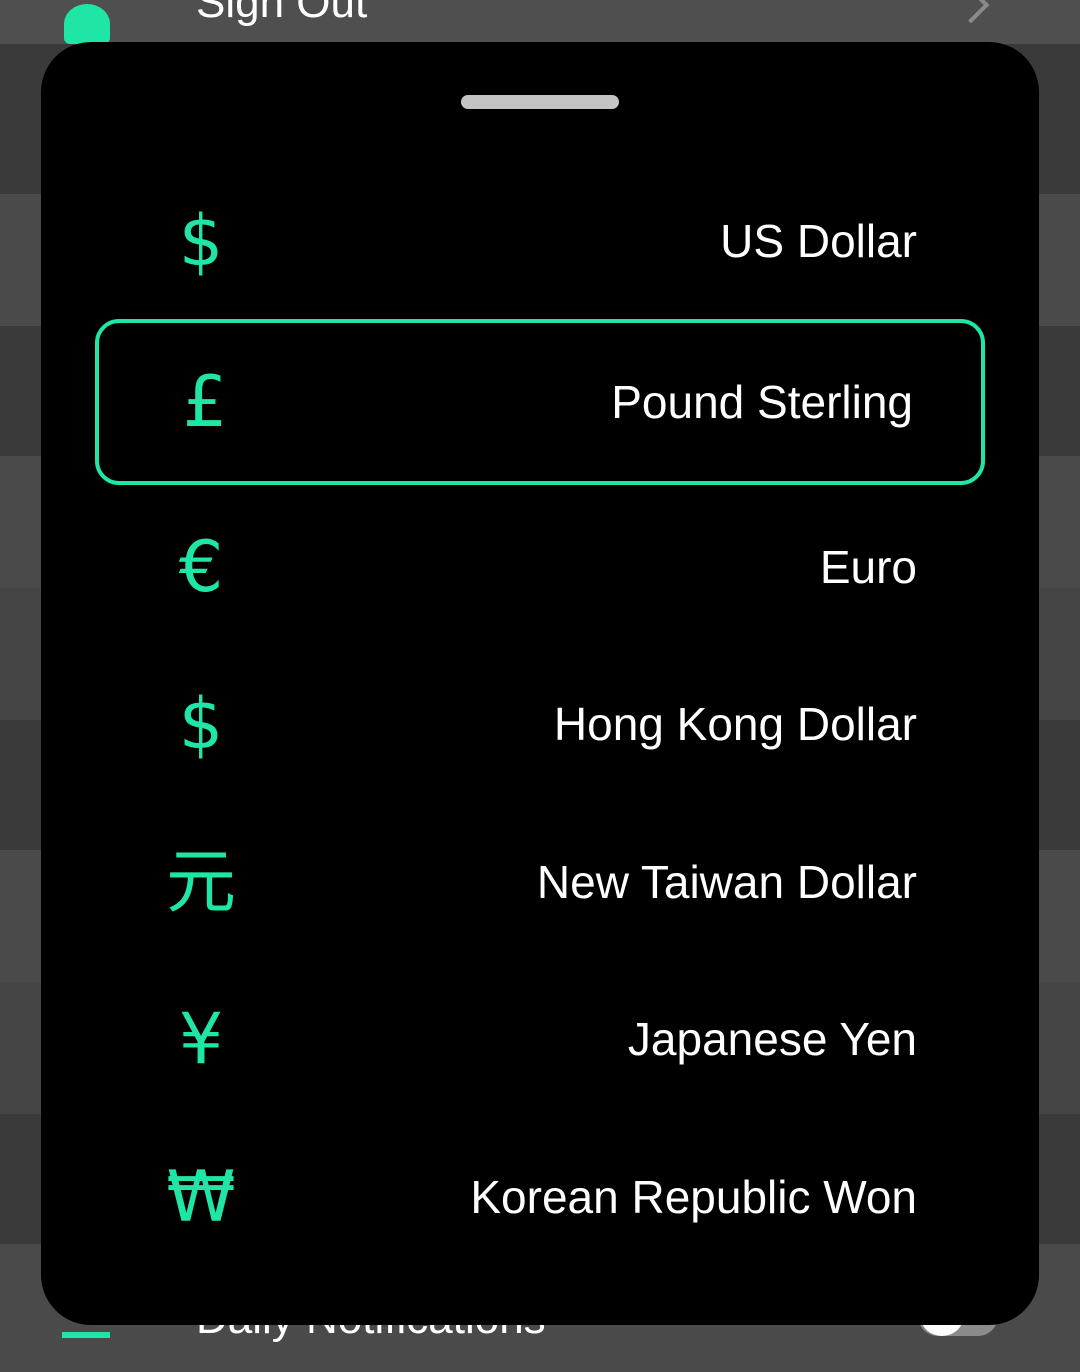 This screenshot has height=1372, width=1080. Describe the element at coordinates (818, 241) in the screenshot. I see `currency-label: US Dollar` at that location.